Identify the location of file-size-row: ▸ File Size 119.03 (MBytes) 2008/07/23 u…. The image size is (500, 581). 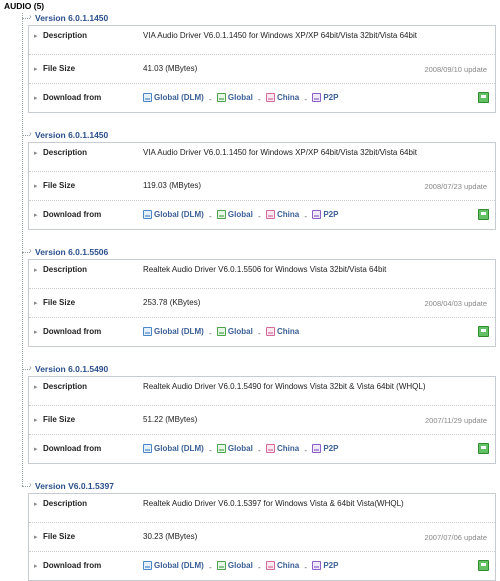
(262, 186).